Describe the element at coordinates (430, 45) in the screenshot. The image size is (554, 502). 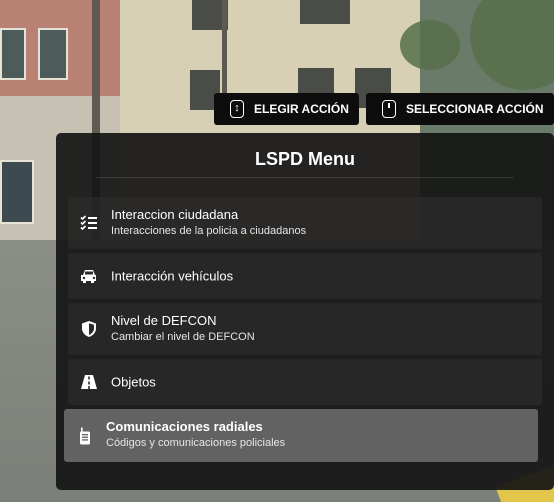
I see `tree` at that location.